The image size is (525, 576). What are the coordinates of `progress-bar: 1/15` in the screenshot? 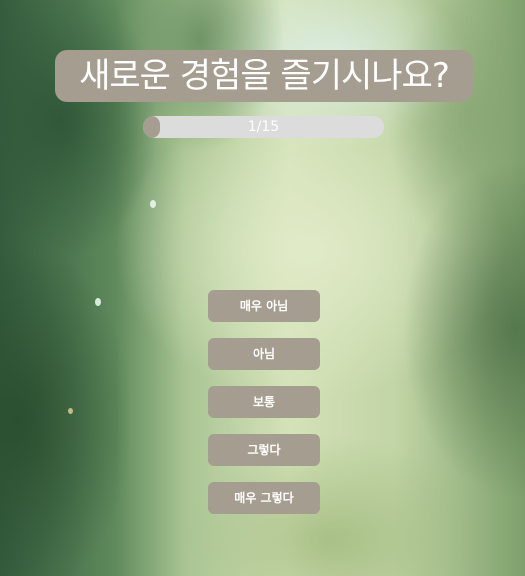 It's located at (263, 127).